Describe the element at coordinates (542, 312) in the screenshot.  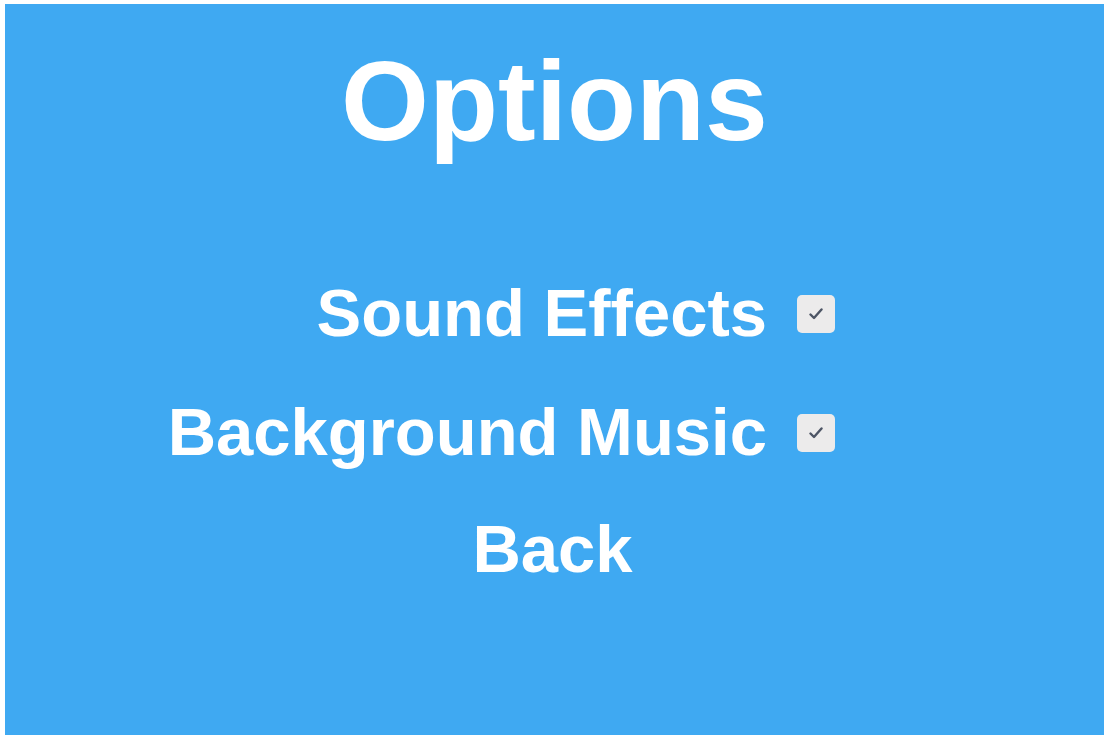
I see `option-label: Sound Effects` at that location.